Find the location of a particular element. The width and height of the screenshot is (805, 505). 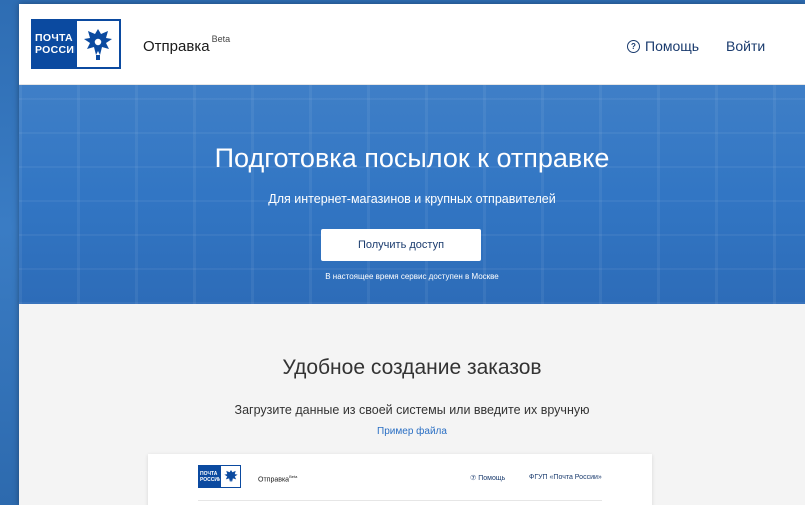

get-access-button: Получить доступ is located at coordinates (401, 245).